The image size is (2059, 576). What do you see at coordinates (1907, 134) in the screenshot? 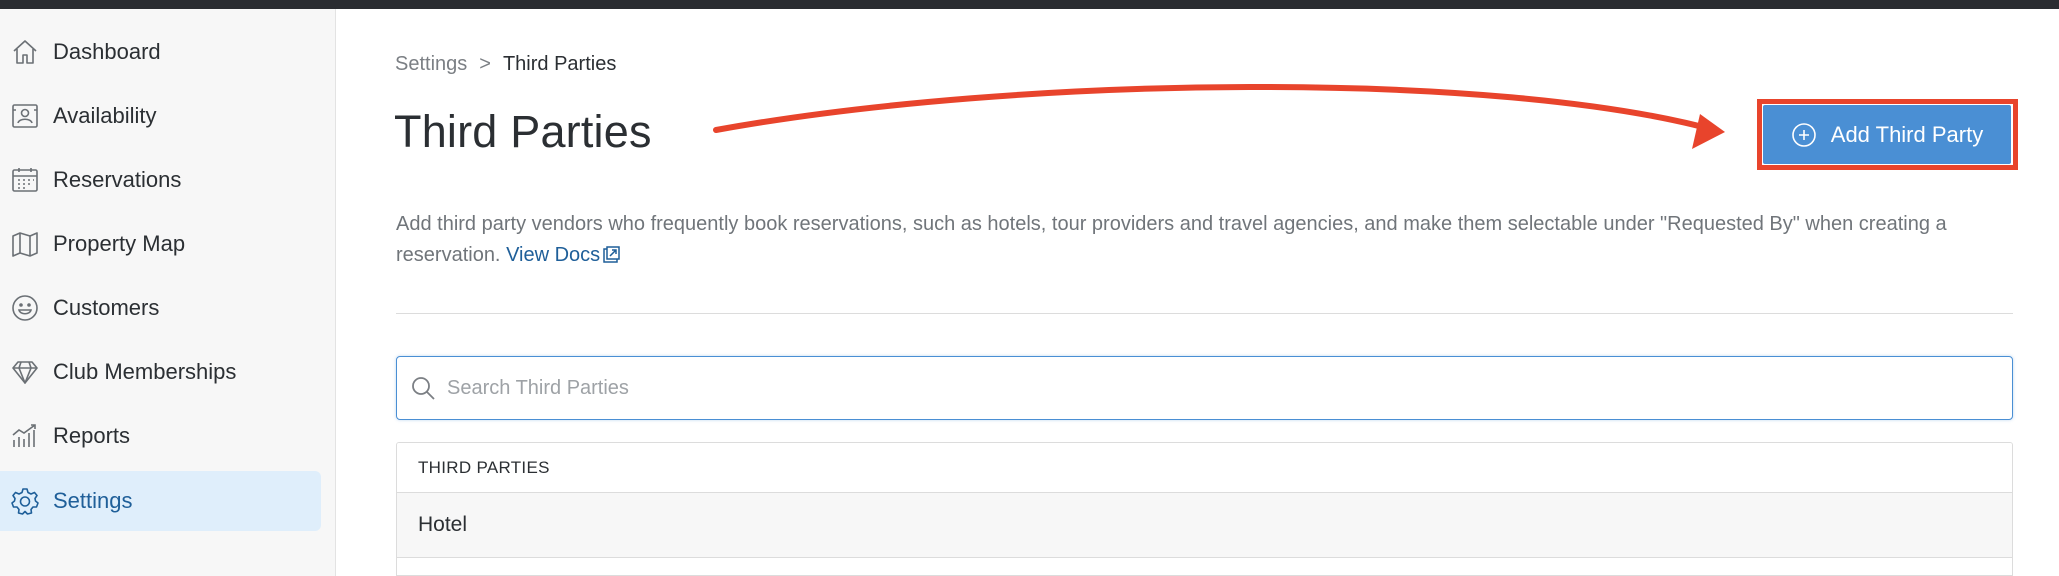
I see `add-third-party-label: Add Third Party` at bounding box center [1907, 134].